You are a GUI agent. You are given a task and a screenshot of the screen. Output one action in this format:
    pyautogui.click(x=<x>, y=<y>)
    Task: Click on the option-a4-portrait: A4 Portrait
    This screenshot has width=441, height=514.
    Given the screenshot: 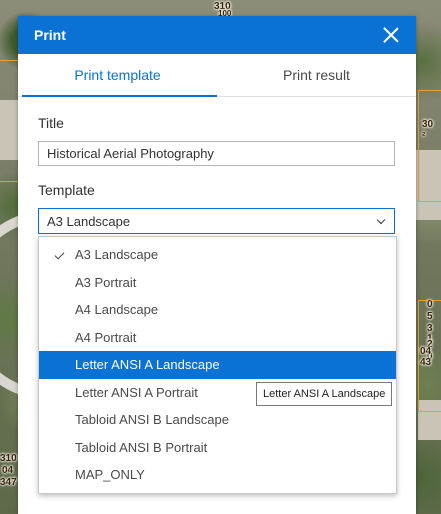 What is the action you would take?
    pyautogui.click(x=217, y=338)
    